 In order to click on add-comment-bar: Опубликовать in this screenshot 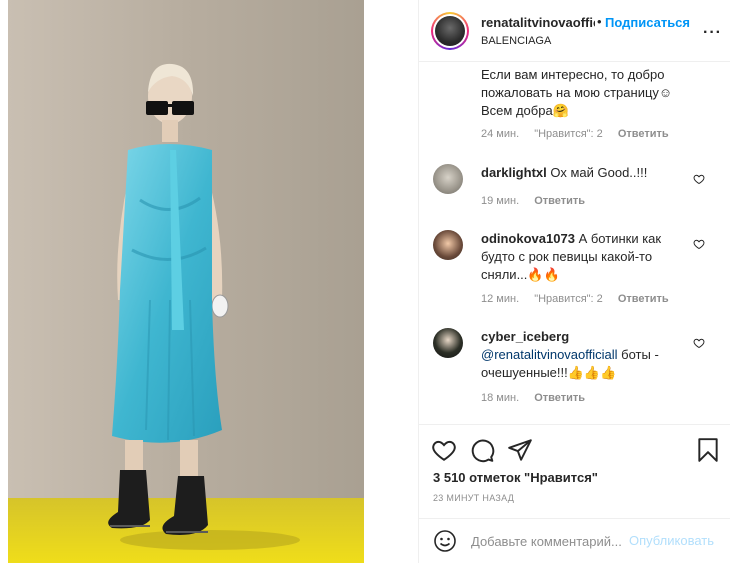, I will do `click(574, 540)`.